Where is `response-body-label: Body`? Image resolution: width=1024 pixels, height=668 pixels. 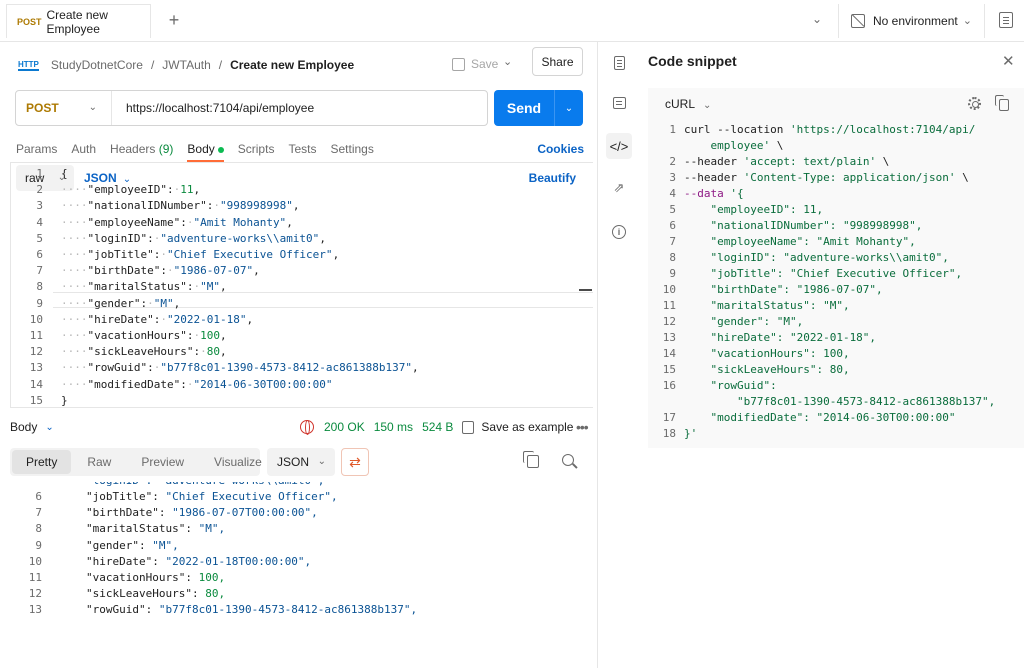 response-body-label: Body is located at coordinates (23, 427).